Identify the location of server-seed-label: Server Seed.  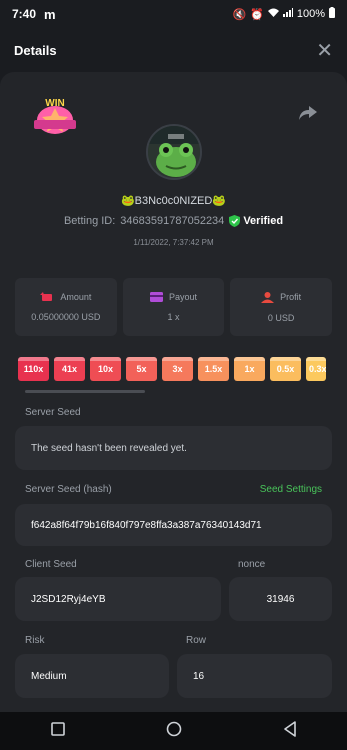
(53, 412).